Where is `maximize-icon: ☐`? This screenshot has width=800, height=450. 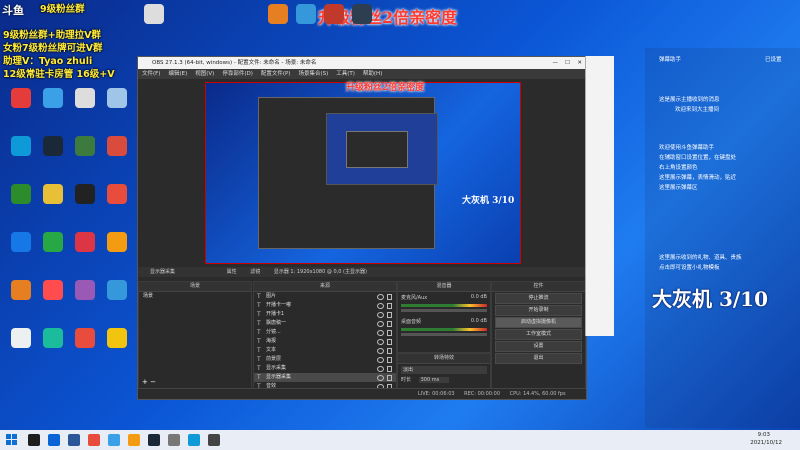 maximize-icon: ☐ is located at coordinates (567, 63).